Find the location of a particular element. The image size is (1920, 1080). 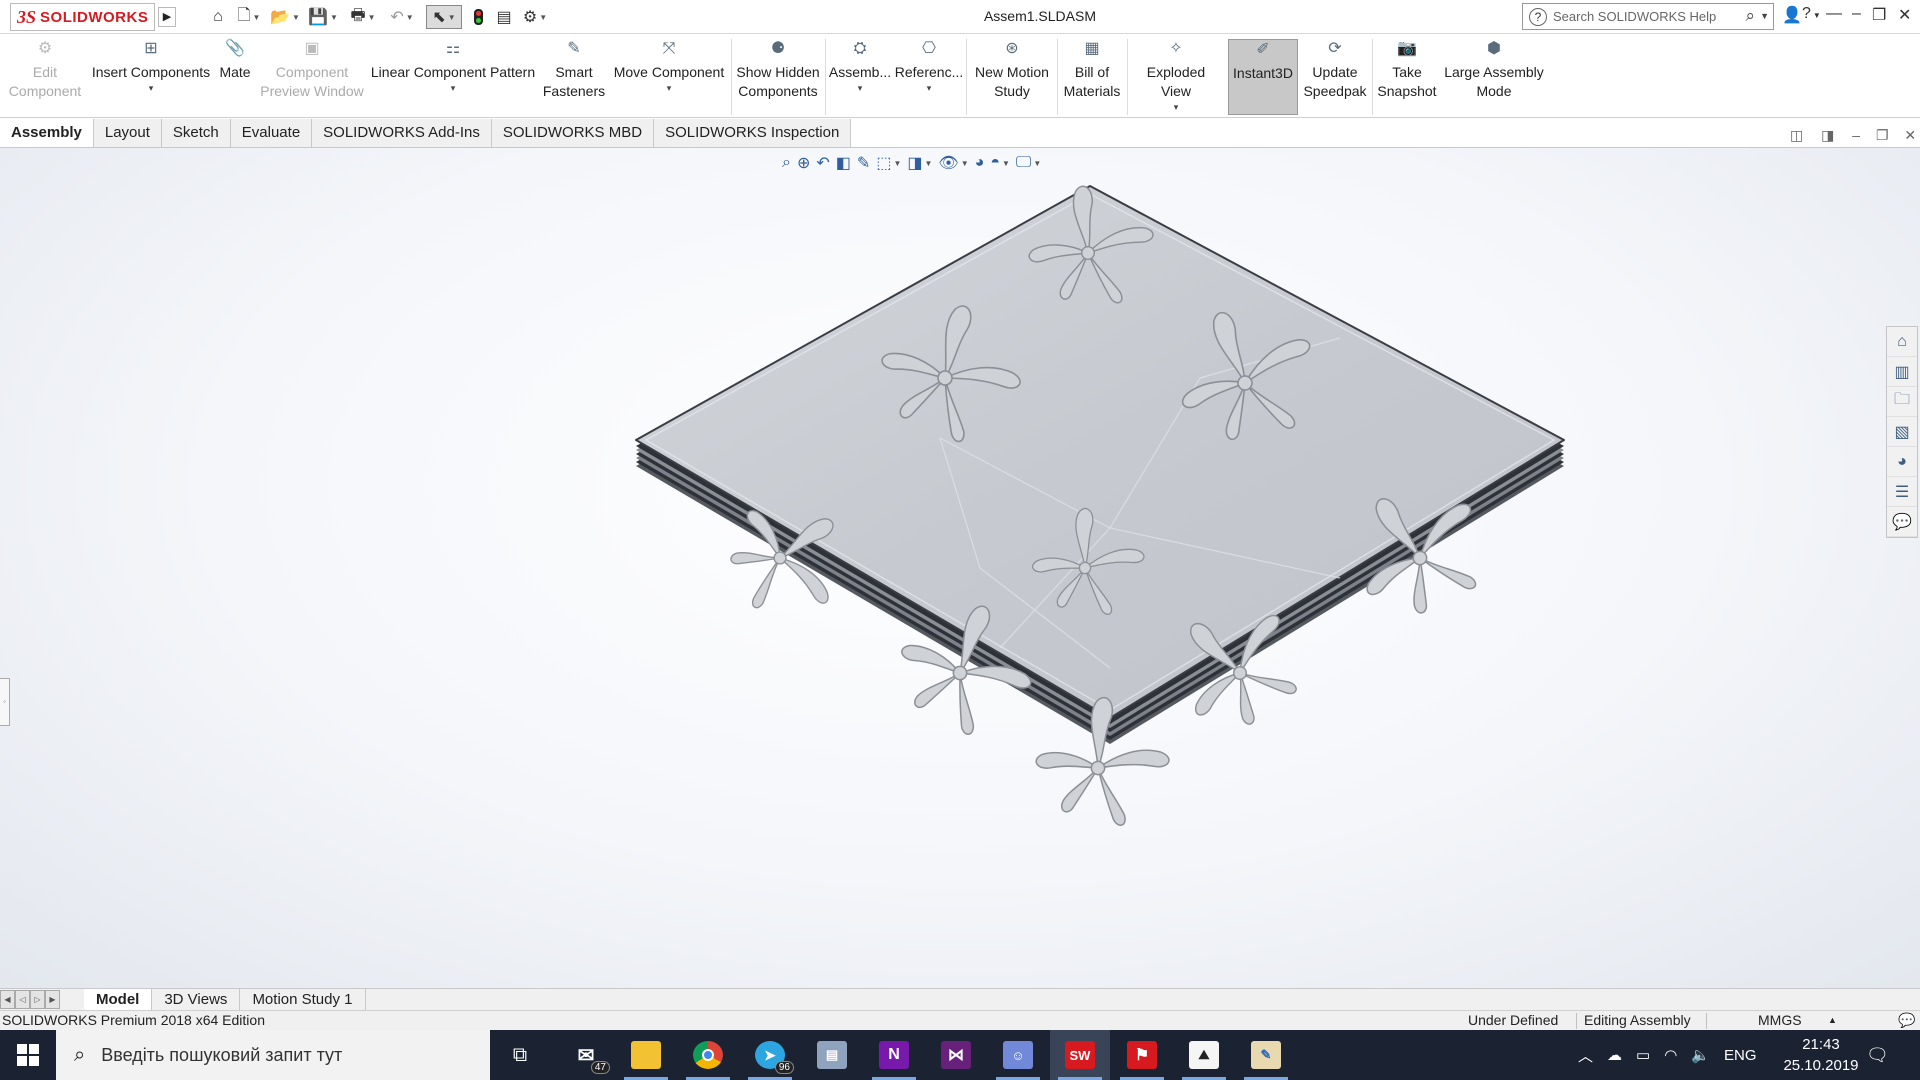

apply-scene-icon: ◓ is located at coordinates (995, 163).